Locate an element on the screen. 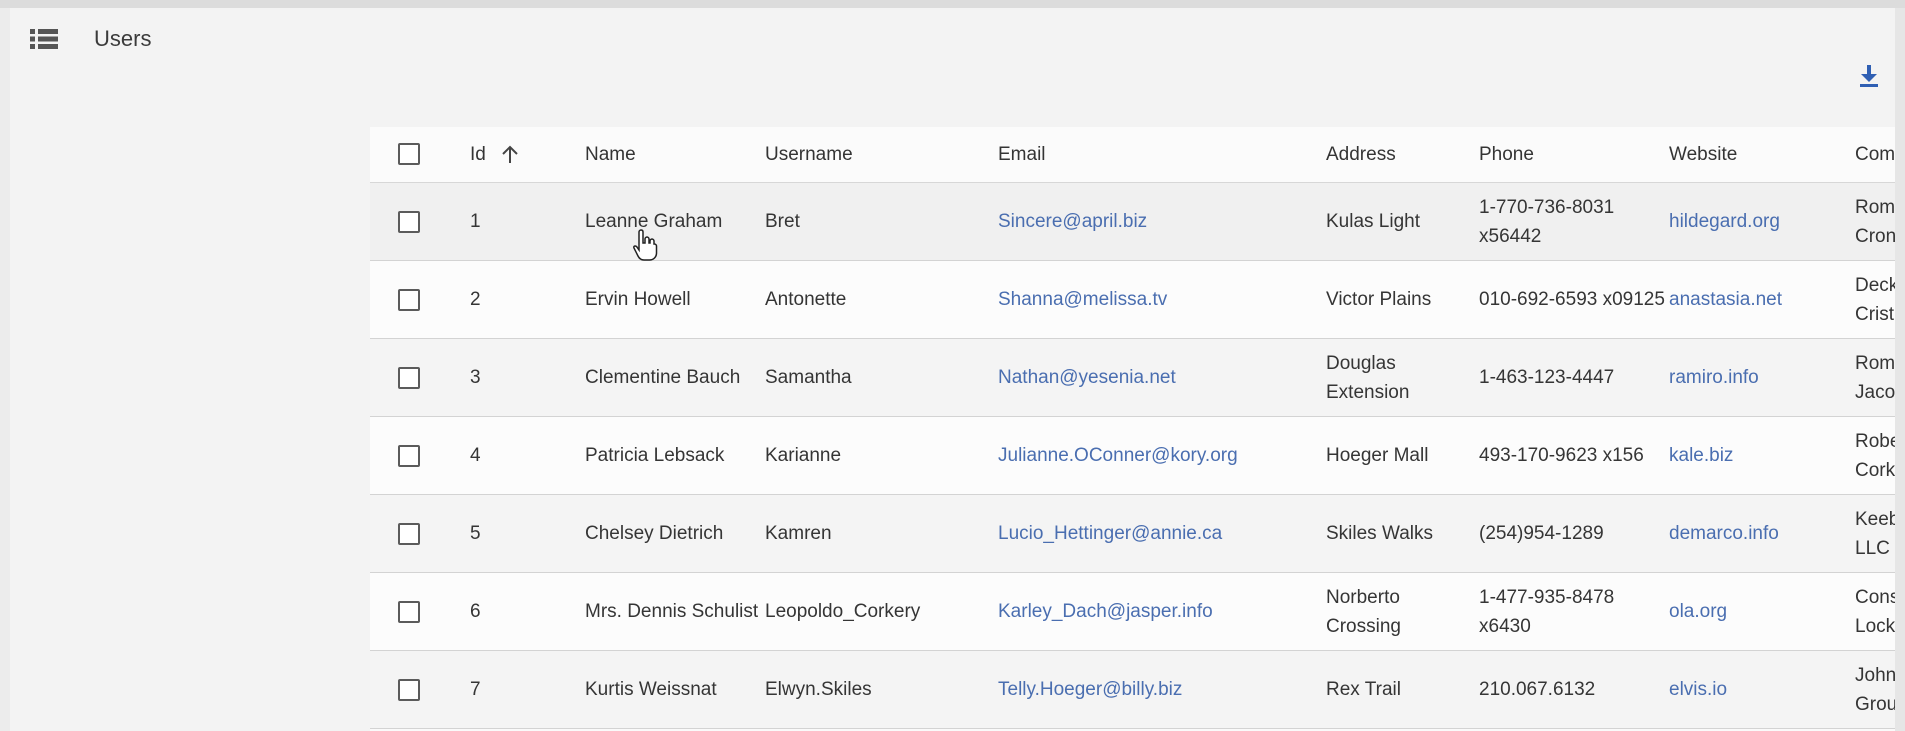 This screenshot has height=731, width=1905. cell-phone: 1-463-123-4447 is located at coordinates (1574, 377).